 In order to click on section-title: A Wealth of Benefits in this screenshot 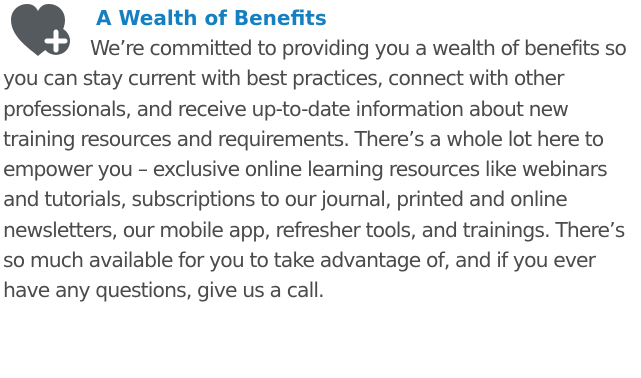, I will do `click(211, 18)`.